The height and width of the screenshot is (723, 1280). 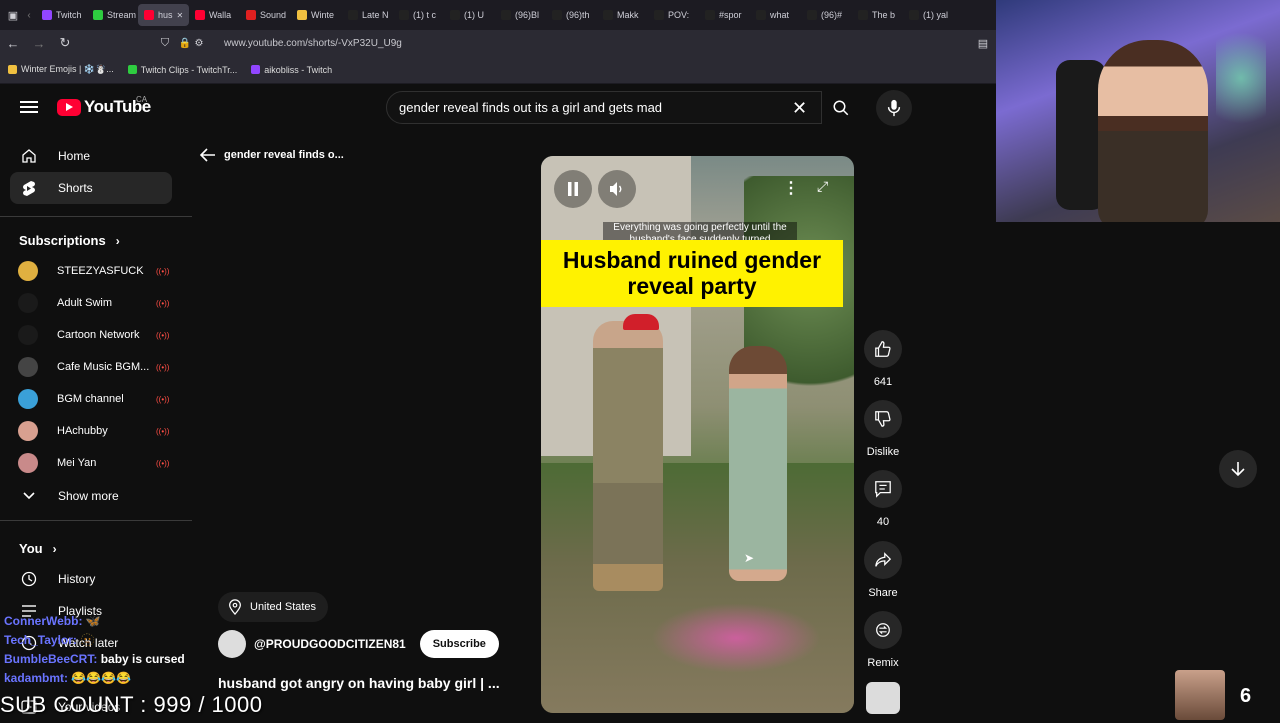 I want to click on clear-search-icon: ✕, so click(x=799, y=108).